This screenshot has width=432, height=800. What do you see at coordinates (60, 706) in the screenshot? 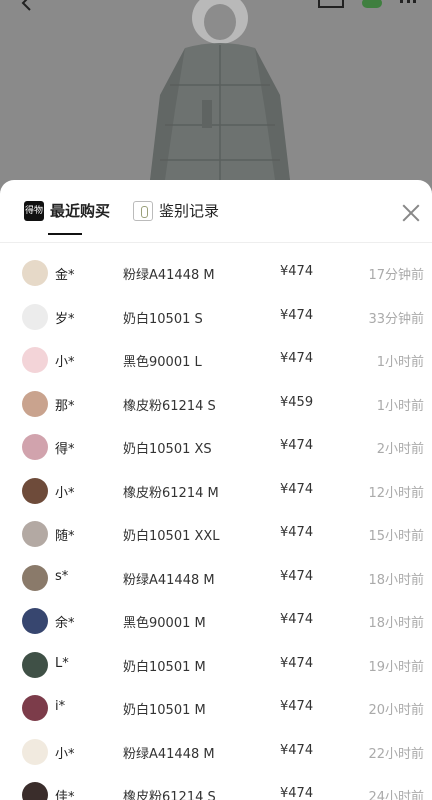
I see `buyer-name: i*` at bounding box center [60, 706].